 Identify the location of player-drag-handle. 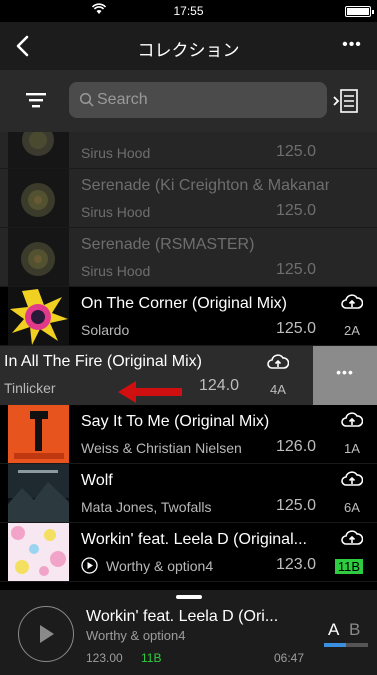
(189, 597).